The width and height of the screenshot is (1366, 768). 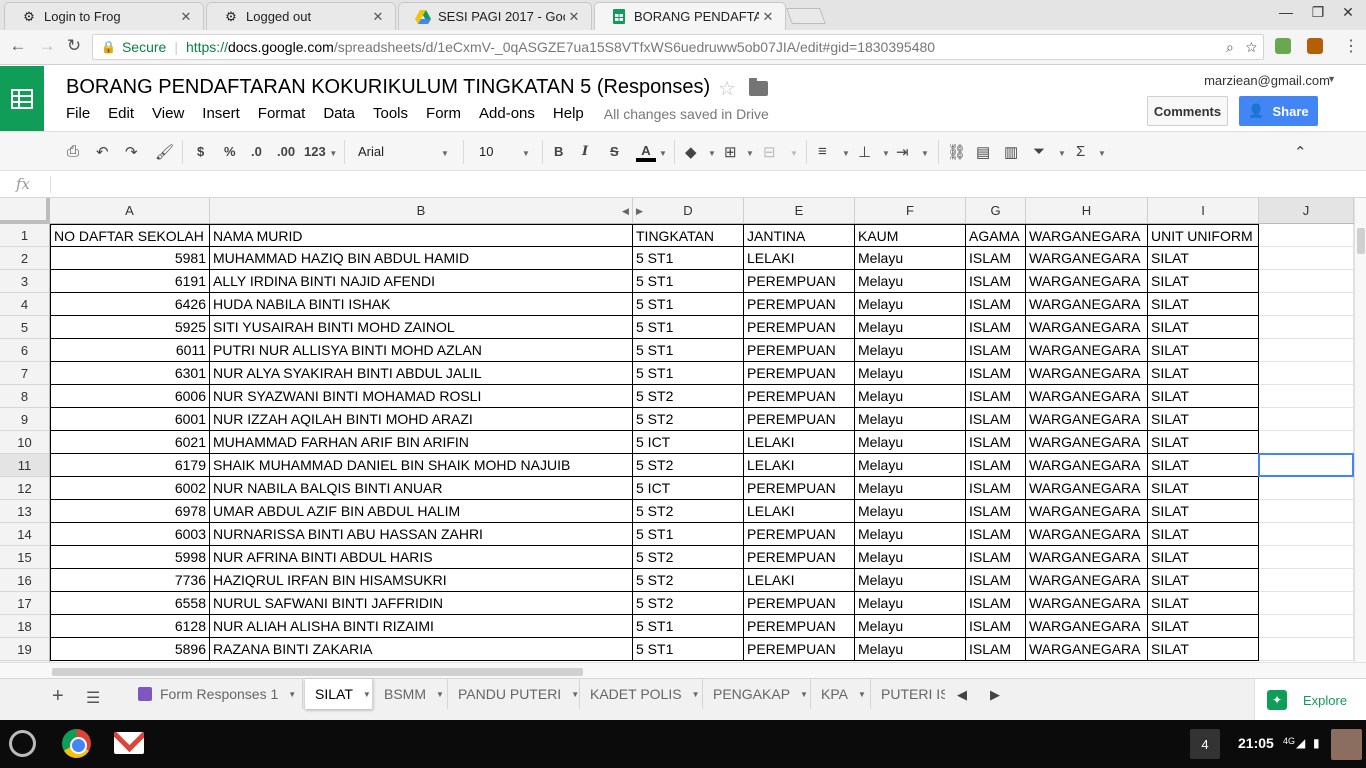 What do you see at coordinates (1348, 12) in the screenshot?
I see `close-window-icon: ✕` at bounding box center [1348, 12].